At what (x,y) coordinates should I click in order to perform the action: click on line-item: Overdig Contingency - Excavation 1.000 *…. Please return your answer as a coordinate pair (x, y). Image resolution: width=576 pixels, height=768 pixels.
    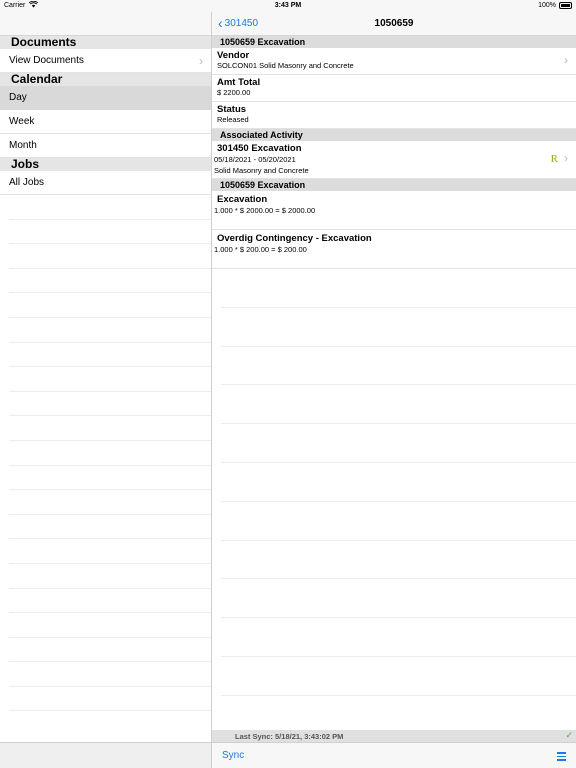
    Looking at the image, I should click on (394, 249).